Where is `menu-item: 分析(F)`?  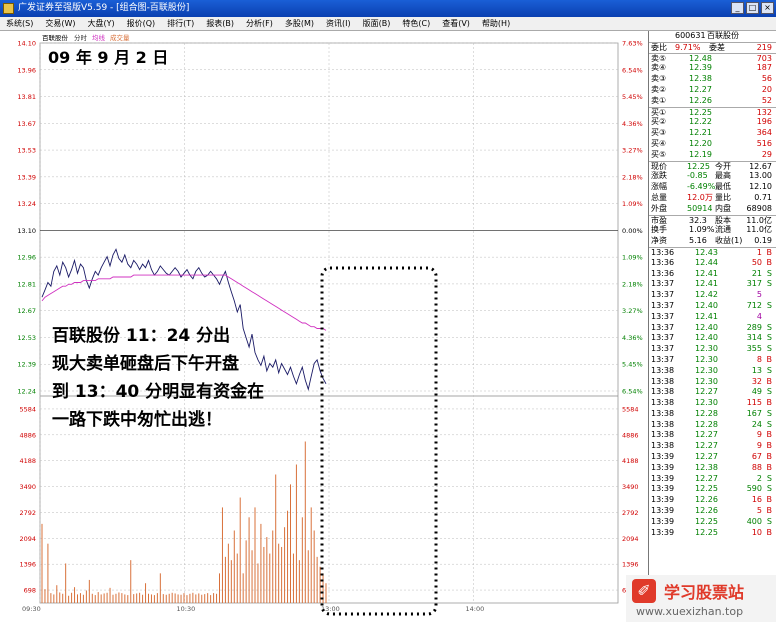 menu-item: 分析(F) is located at coordinates (259, 24).